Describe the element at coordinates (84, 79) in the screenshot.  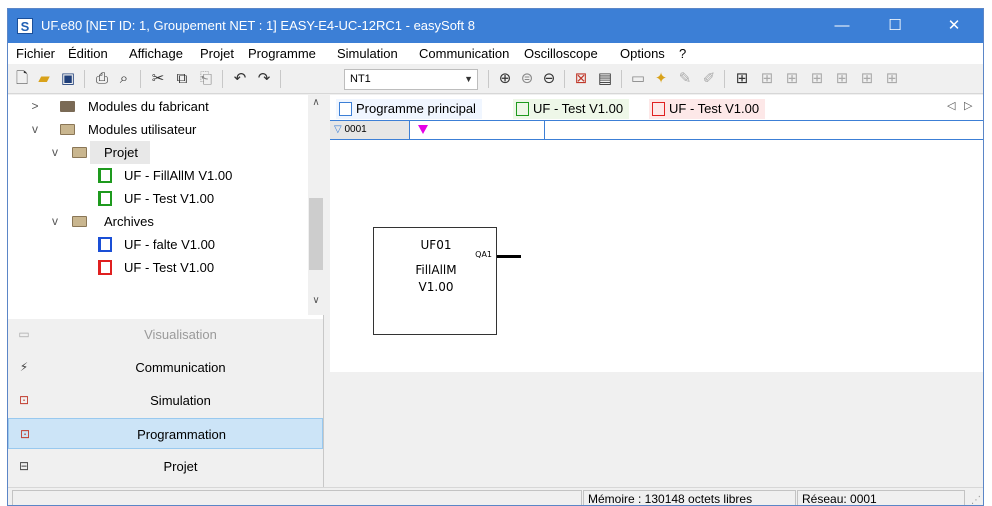
I see `toolbar-separator` at that location.